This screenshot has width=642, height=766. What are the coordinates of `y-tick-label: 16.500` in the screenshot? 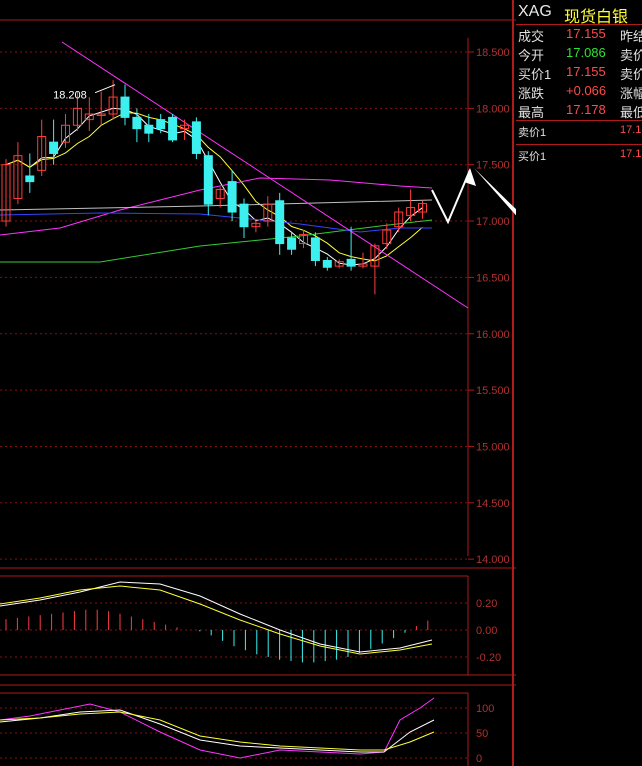 It's located at (493, 278).